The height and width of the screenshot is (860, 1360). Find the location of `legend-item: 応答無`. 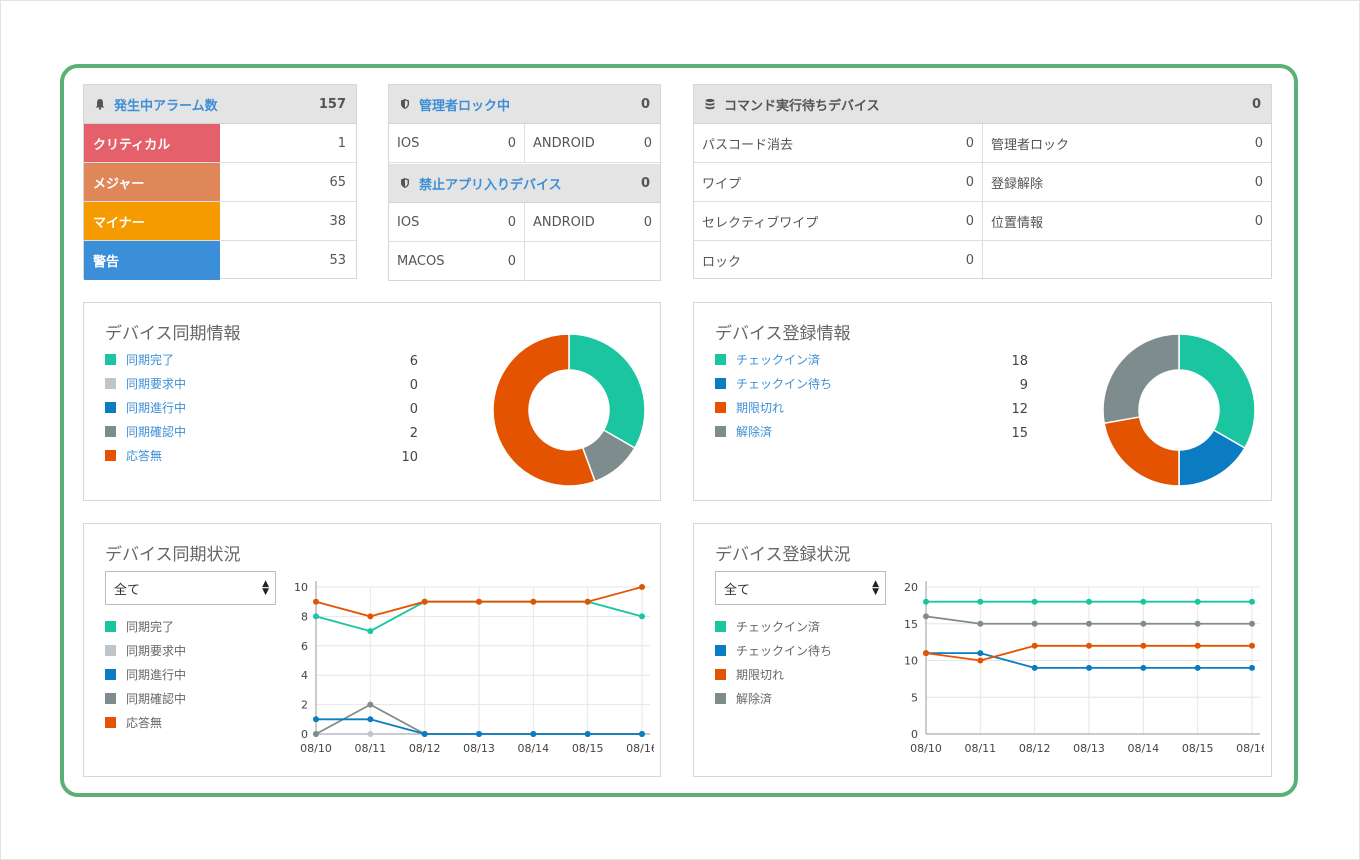

legend-item: 応答無 is located at coordinates (133, 455).